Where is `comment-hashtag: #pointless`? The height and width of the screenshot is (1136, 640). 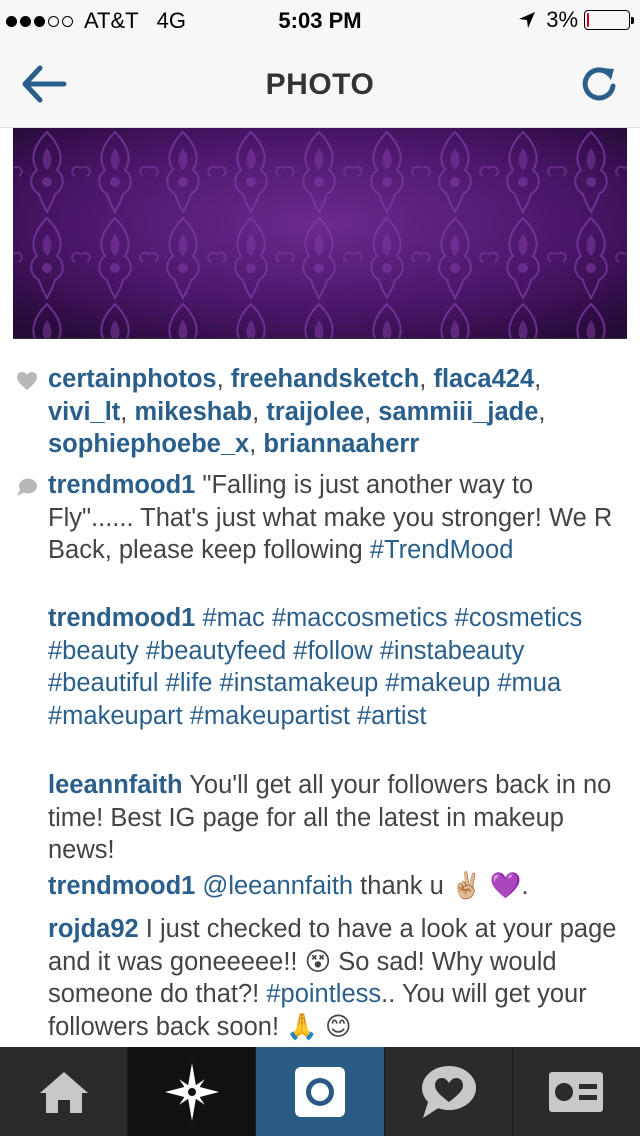
comment-hashtag: #pointless is located at coordinates (323, 994).